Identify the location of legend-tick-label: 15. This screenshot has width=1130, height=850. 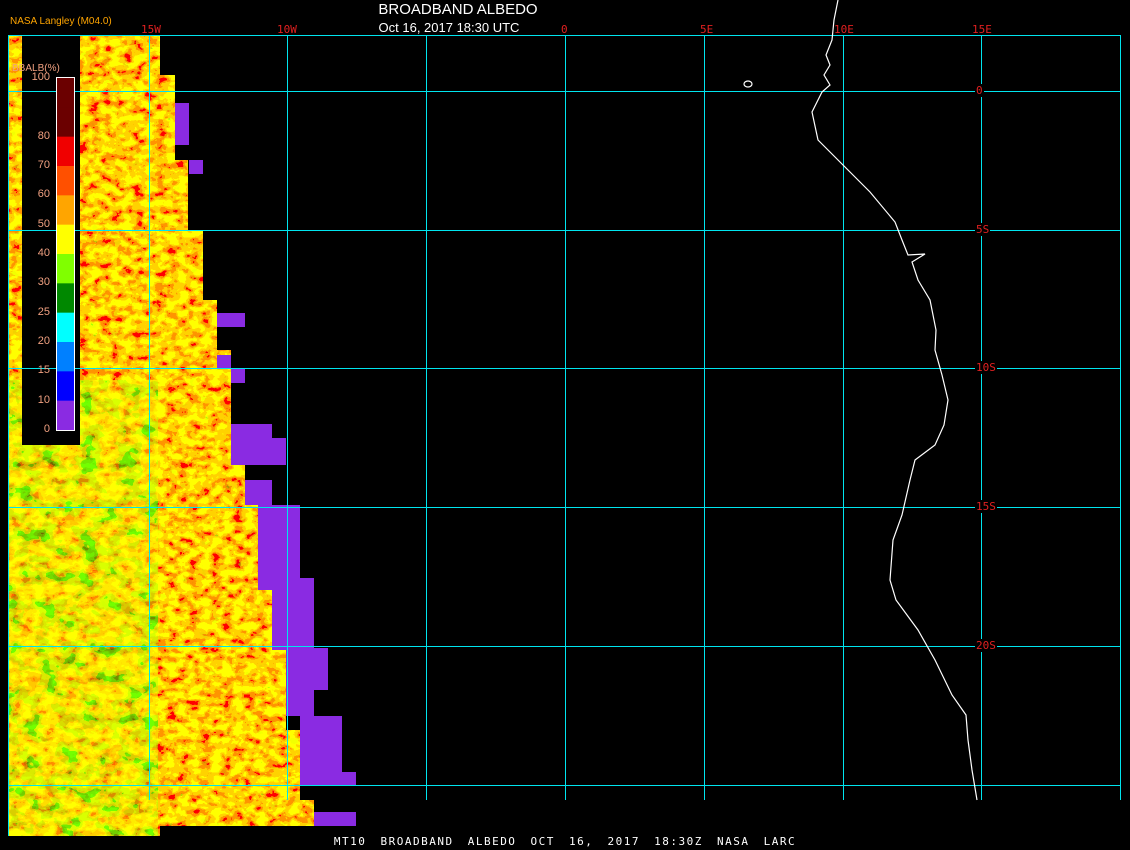
(43, 370).